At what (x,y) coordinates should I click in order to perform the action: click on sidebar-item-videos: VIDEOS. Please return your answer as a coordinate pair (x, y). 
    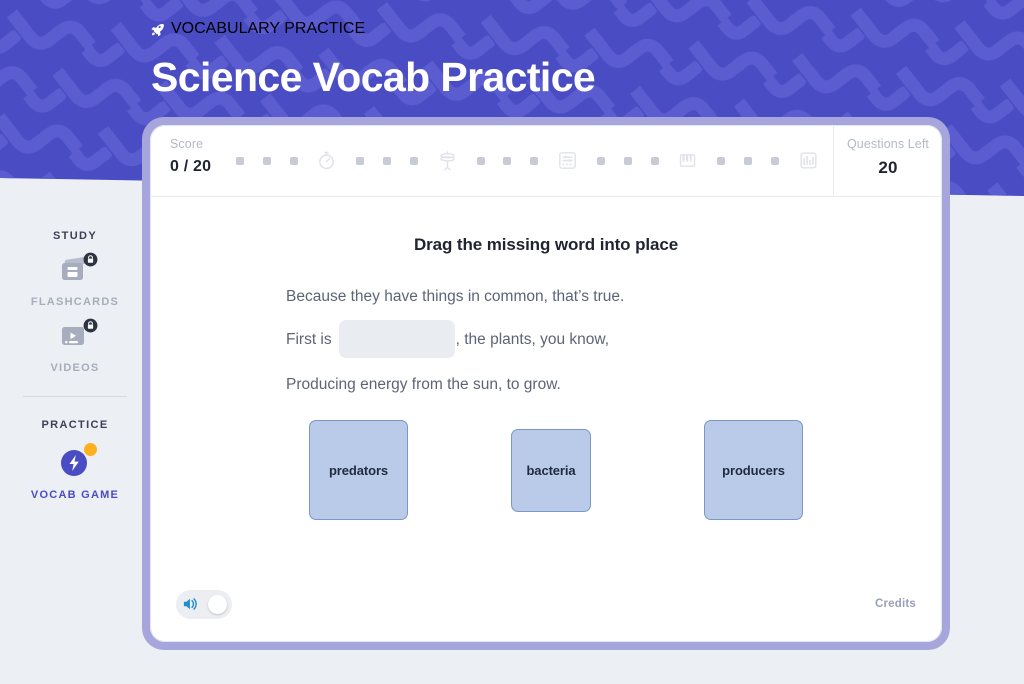
    Looking at the image, I should click on (75, 346).